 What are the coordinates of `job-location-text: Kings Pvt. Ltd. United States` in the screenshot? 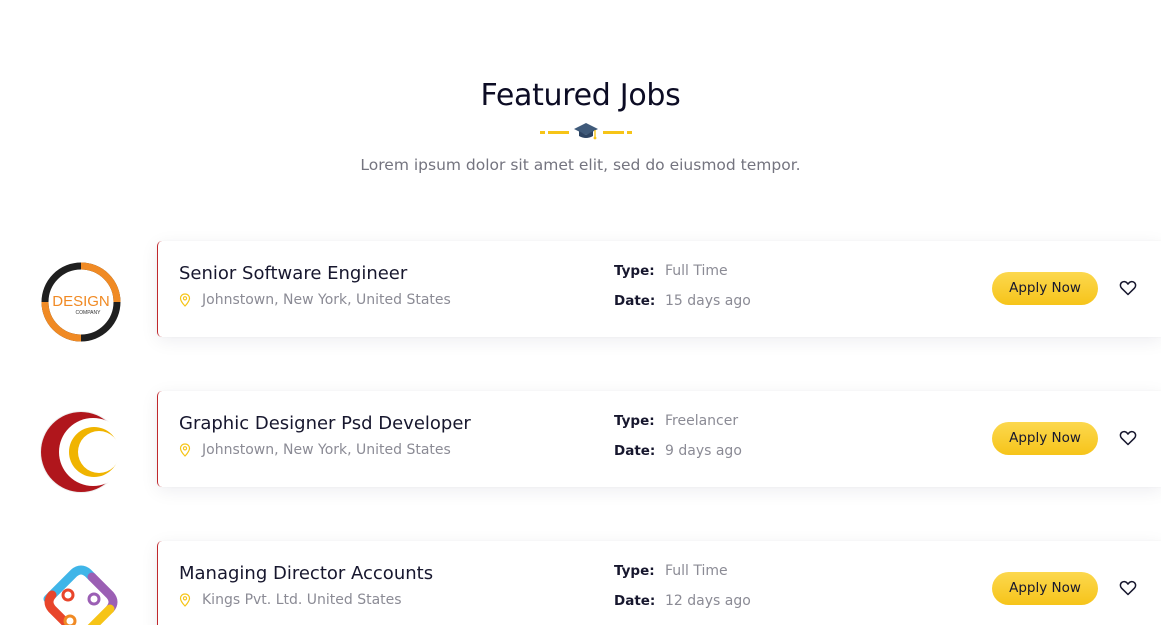 It's located at (302, 600).